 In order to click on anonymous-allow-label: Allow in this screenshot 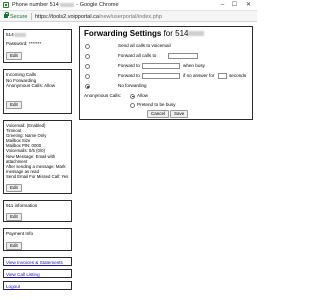, I will do `click(142, 95)`.